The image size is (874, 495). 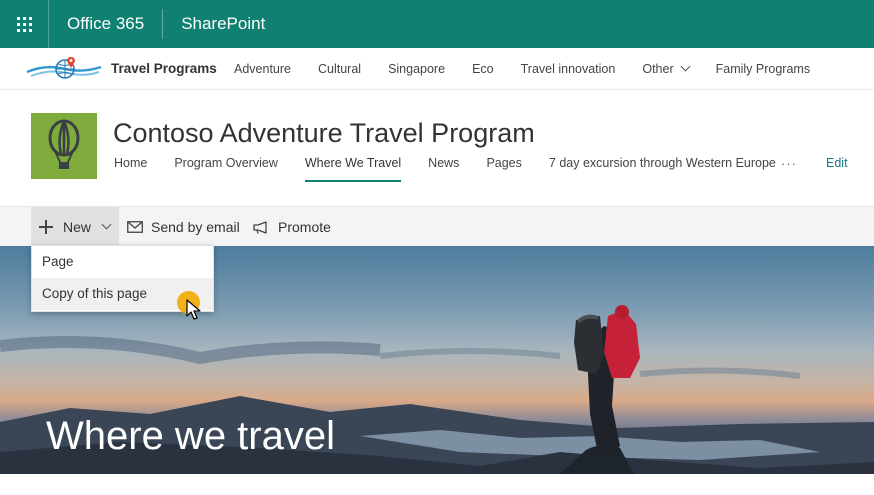 What do you see at coordinates (437, 226) in the screenshot?
I see `command-bar: New Send by email Promote` at bounding box center [437, 226].